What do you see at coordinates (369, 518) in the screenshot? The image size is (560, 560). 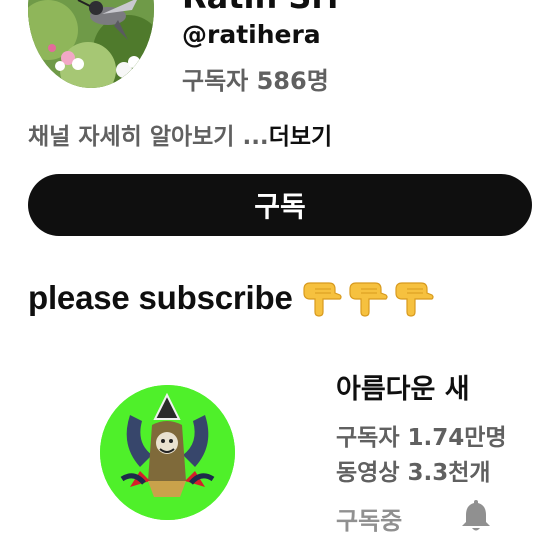 I see `subscribed-button: 구독중` at bounding box center [369, 518].